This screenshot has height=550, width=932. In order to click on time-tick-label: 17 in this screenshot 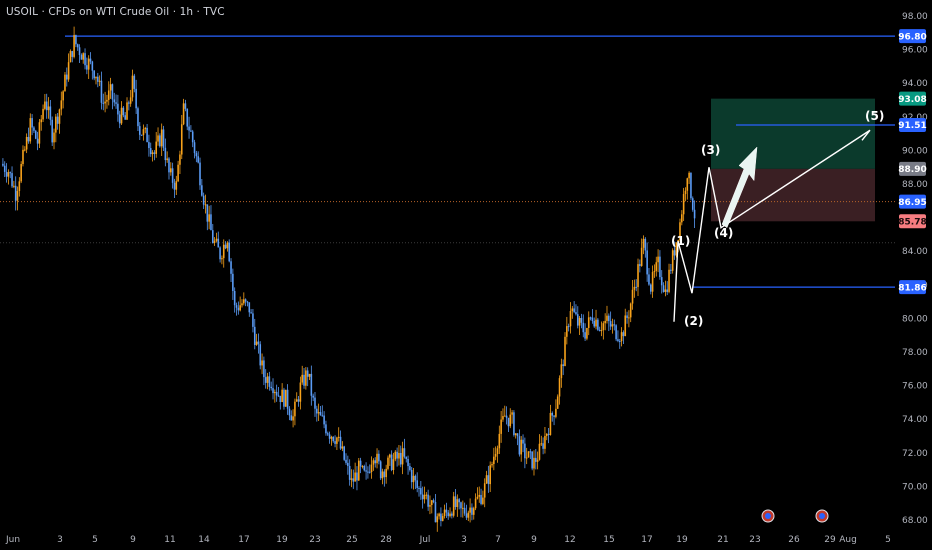, I will do `click(646, 540)`.